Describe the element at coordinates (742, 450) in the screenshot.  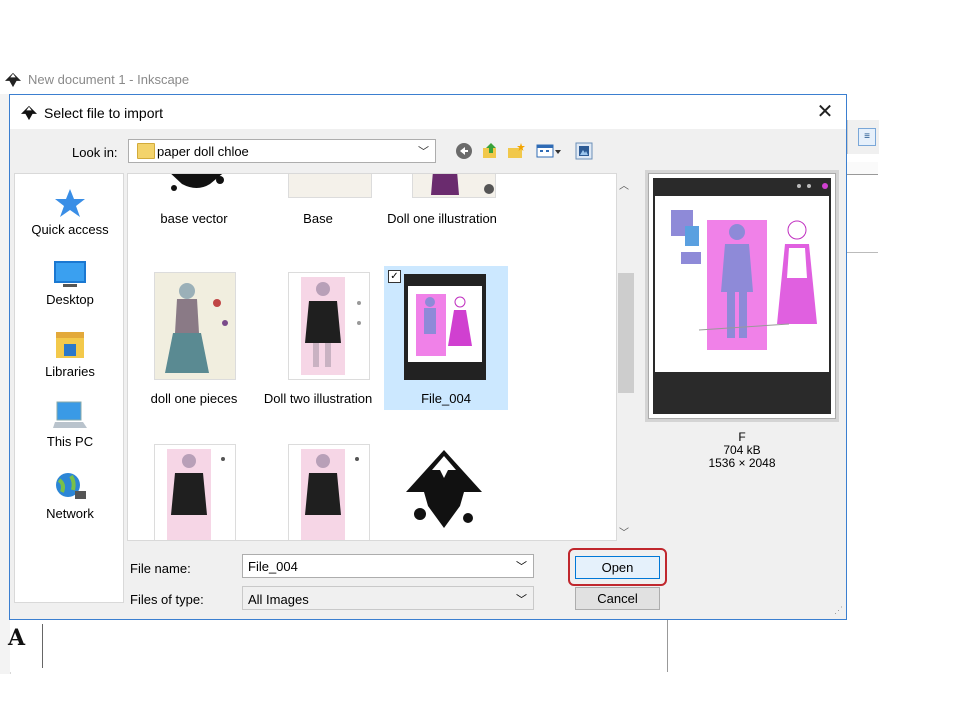
I see `preview-info: F 704 kB 1536 × 2048` at that location.